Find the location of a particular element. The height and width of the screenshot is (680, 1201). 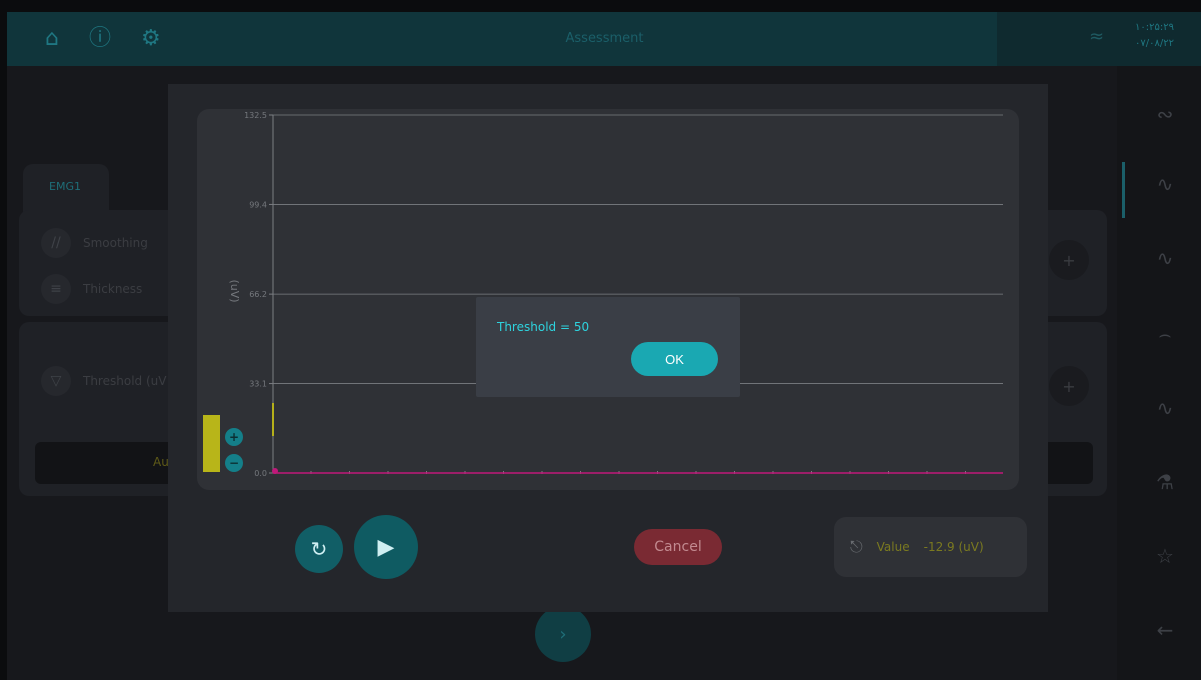

smoothing-plus-button: + is located at coordinates (1069, 260).